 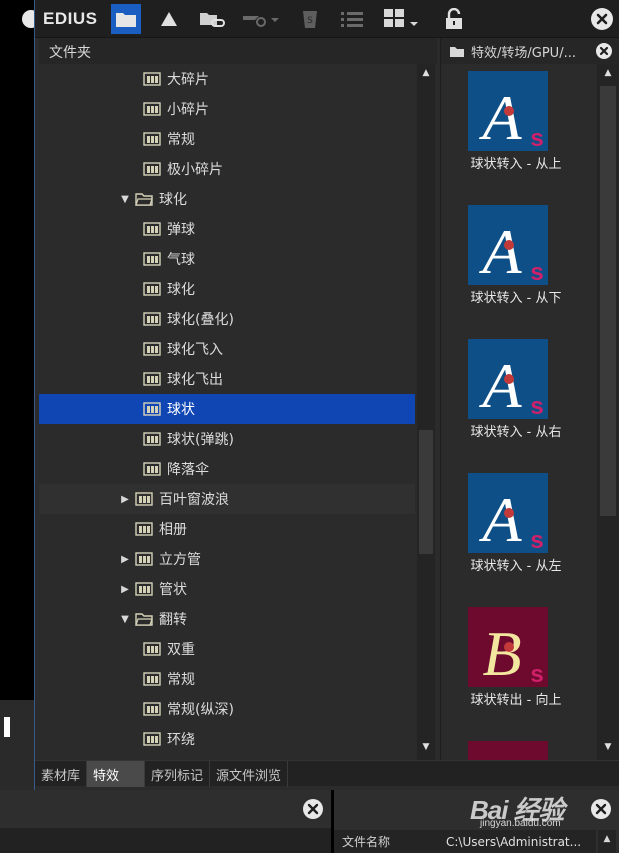 I want to click on folder-tree-item: 球状, so click(x=227, y=409).